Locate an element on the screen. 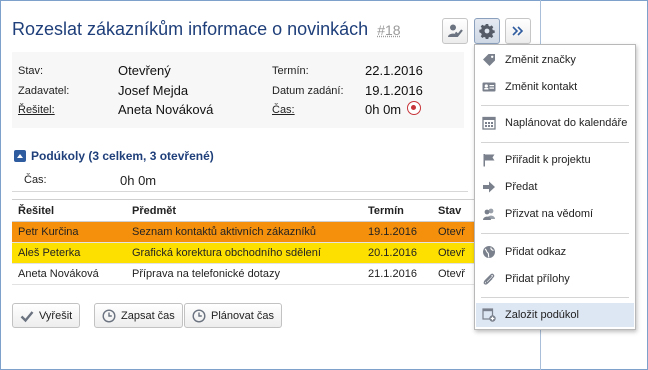 The image size is (648, 370). arrow-right-icon is located at coordinates (489, 187).